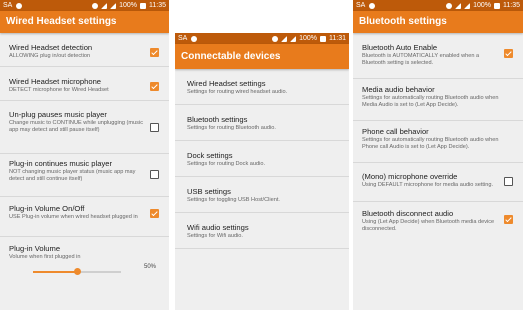 Image resolution: width=523 pixels, height=310 pixels. I want to click on row-title: USB settings, so click(209, 191).